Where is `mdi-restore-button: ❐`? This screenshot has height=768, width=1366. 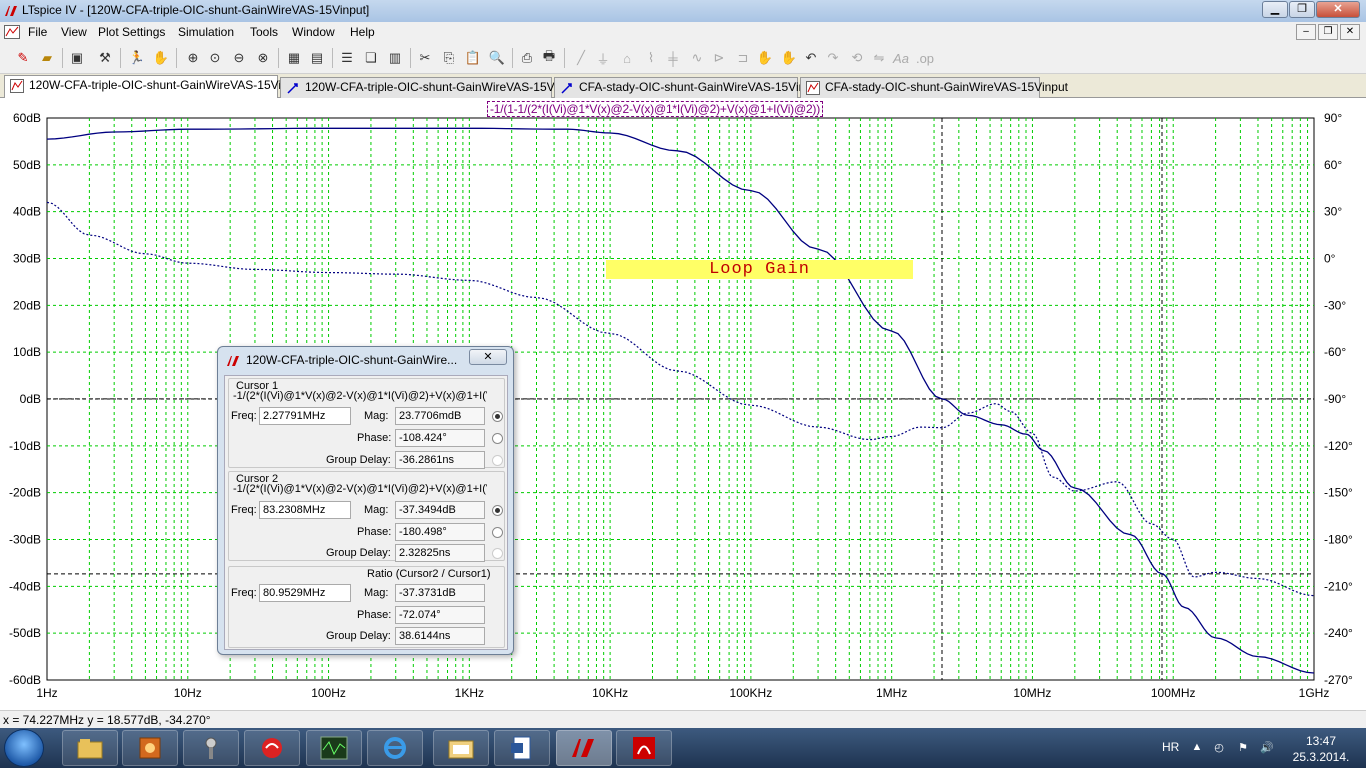
mdi-restore-button: ❐ is located at coordinates (1328, 32).